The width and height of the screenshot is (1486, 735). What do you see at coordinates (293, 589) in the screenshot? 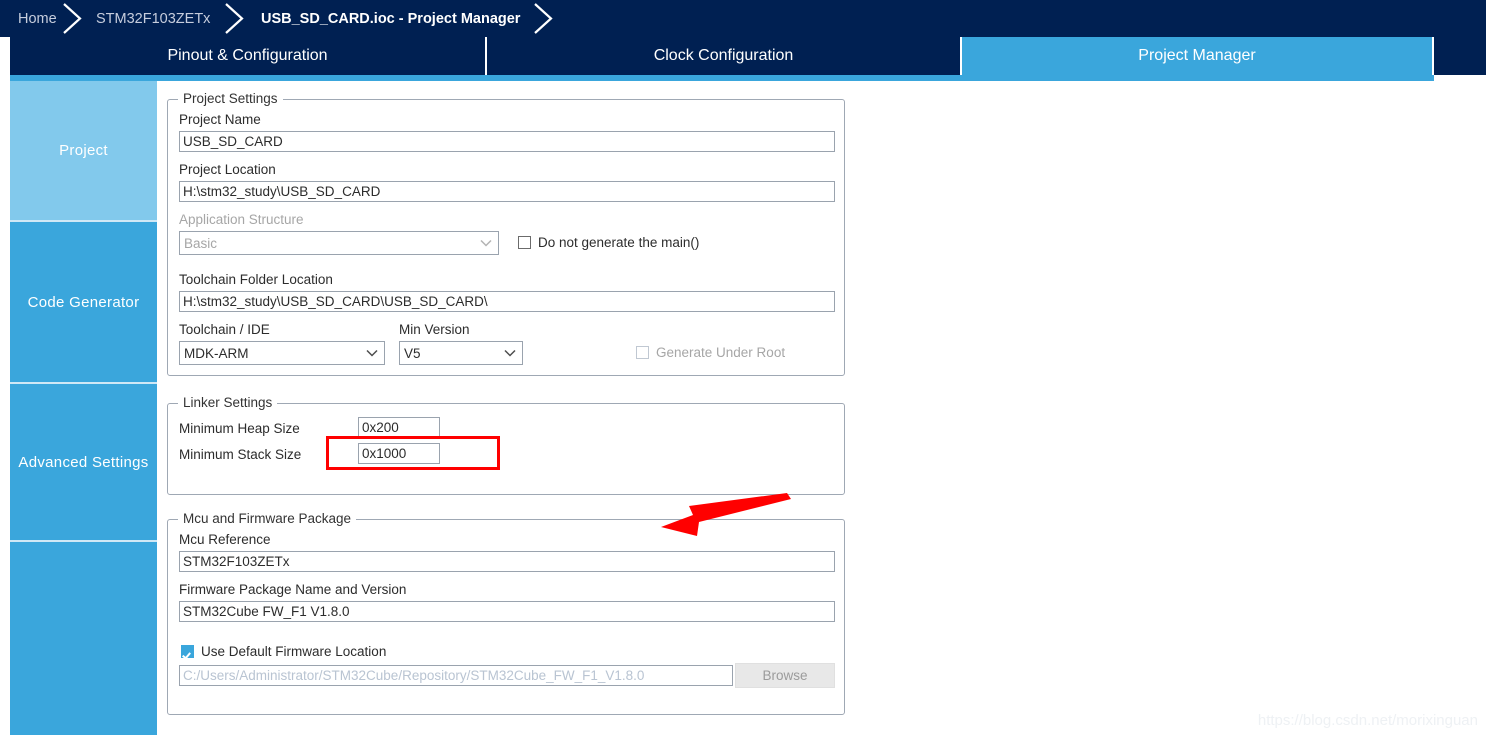
I see `firmware-package-label: Firmware Package Name and Version` at bounding box center [293, 589].